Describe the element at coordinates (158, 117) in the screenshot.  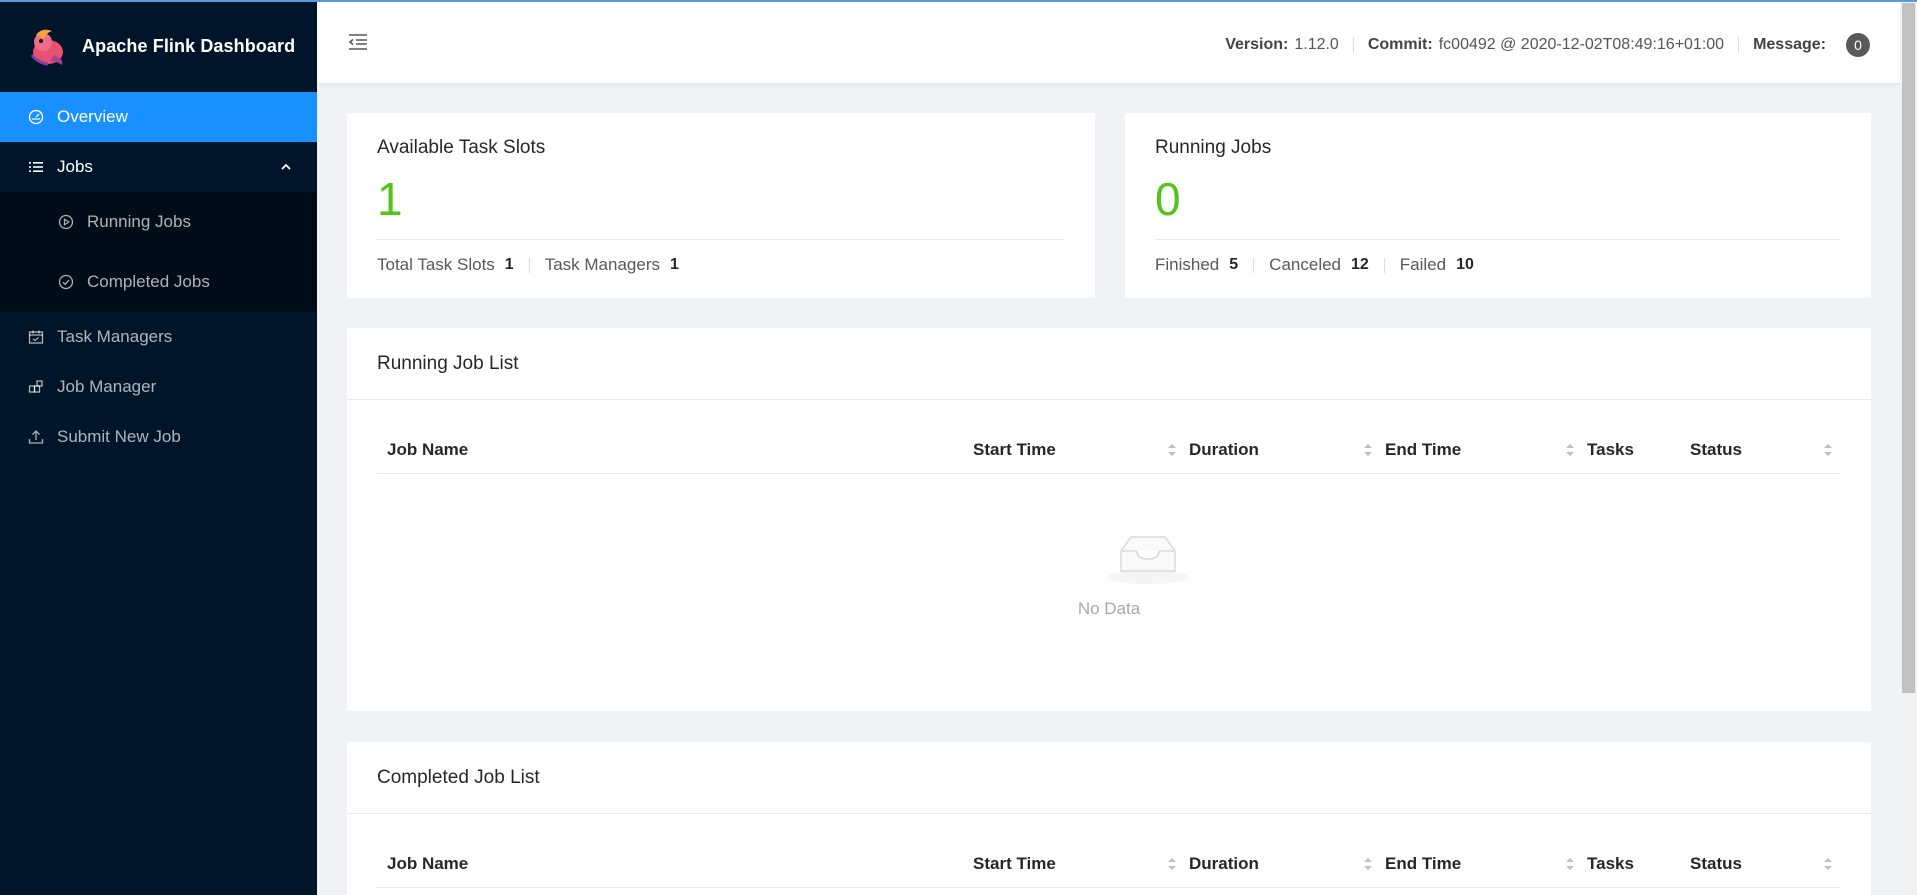
I see `sidebar-item-overview: Overview` at that location.